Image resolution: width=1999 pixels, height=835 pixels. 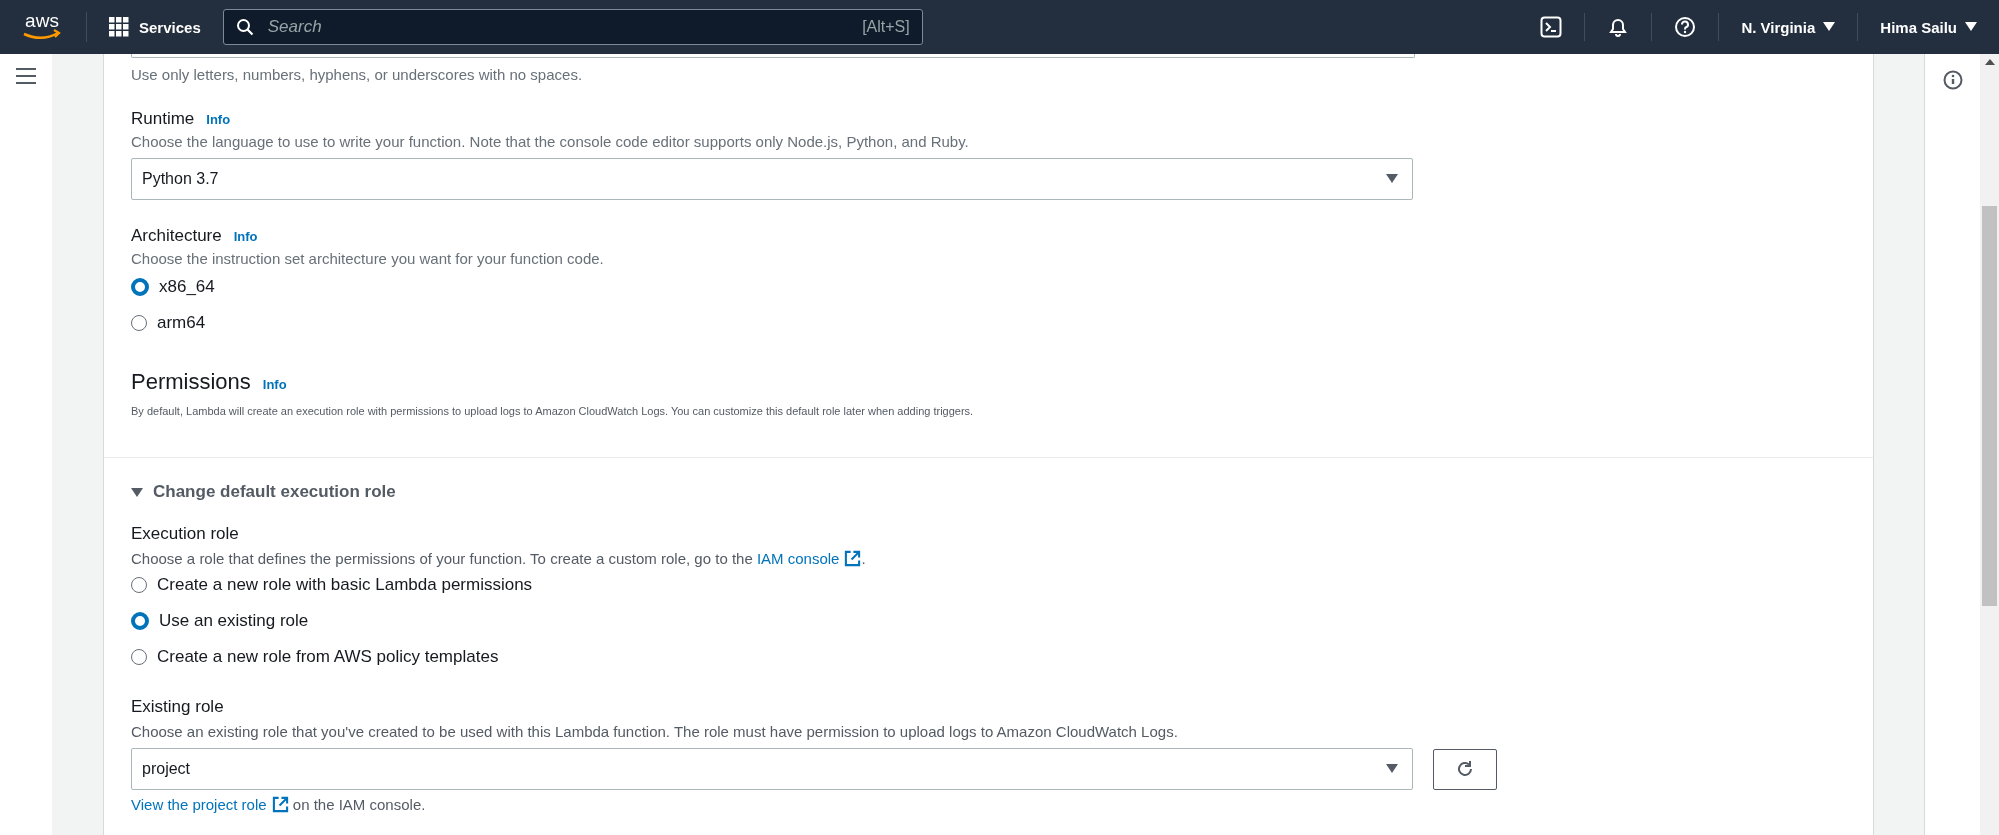 What do you see at coordinates (773, 56) in the screenshot?
I see `text-field` at bounding box center [773, 56].